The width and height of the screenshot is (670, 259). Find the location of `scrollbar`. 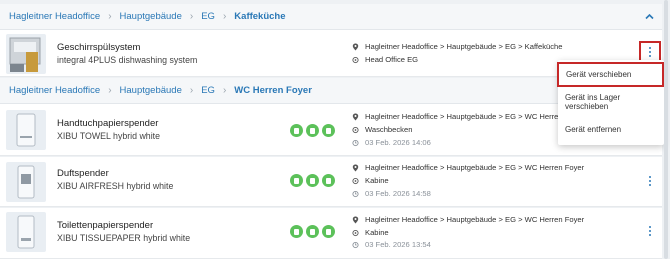

scrollbar is located at coordinates (666, 129).